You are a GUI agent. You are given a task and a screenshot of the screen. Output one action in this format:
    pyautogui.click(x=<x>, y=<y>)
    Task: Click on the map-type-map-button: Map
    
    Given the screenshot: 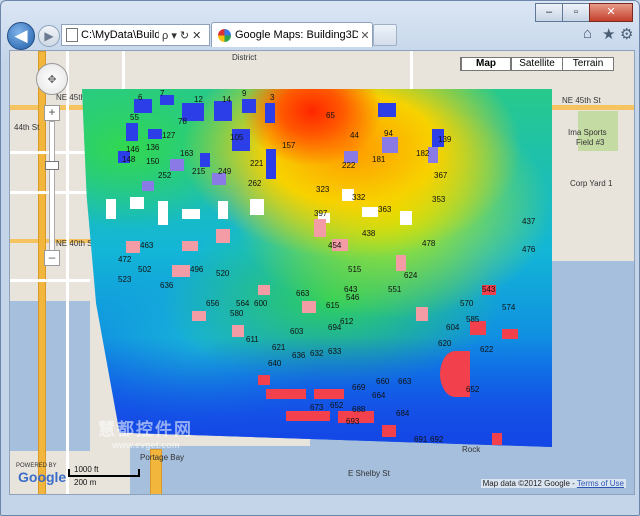 What is the action you would take?
    pyautogui.click(x=486, y=64)
    